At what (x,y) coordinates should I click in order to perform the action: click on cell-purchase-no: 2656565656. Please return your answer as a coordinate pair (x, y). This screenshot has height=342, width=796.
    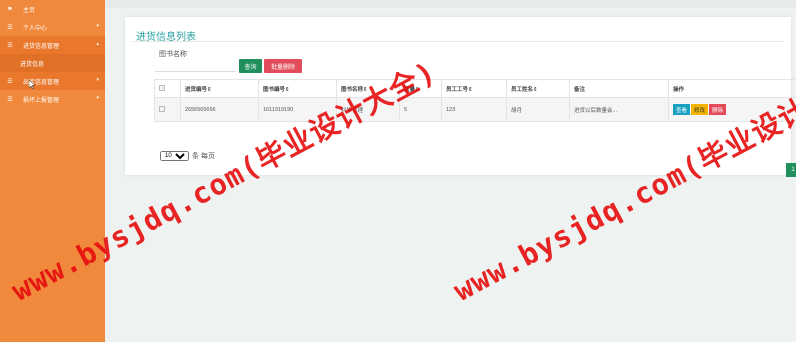
    Looking at the image, I should click on (219, 109).